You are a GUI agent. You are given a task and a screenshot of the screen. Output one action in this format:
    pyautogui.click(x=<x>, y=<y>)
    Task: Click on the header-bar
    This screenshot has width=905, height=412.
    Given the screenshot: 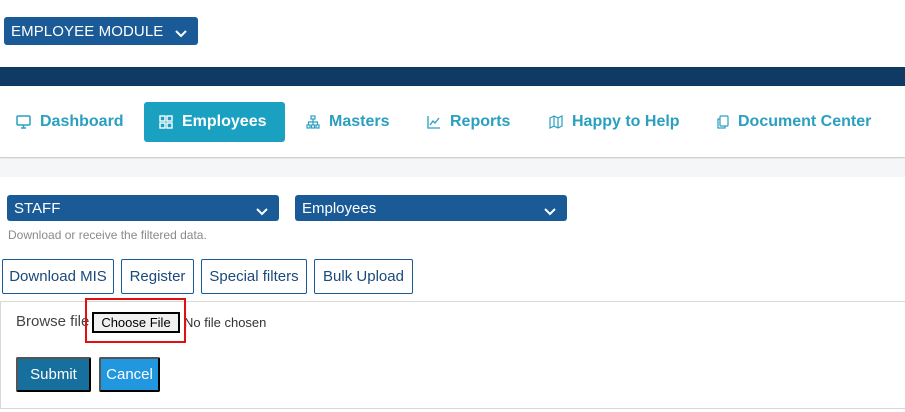 What is the action you would take?
    pyautogui.click(x=452, y=76)
    